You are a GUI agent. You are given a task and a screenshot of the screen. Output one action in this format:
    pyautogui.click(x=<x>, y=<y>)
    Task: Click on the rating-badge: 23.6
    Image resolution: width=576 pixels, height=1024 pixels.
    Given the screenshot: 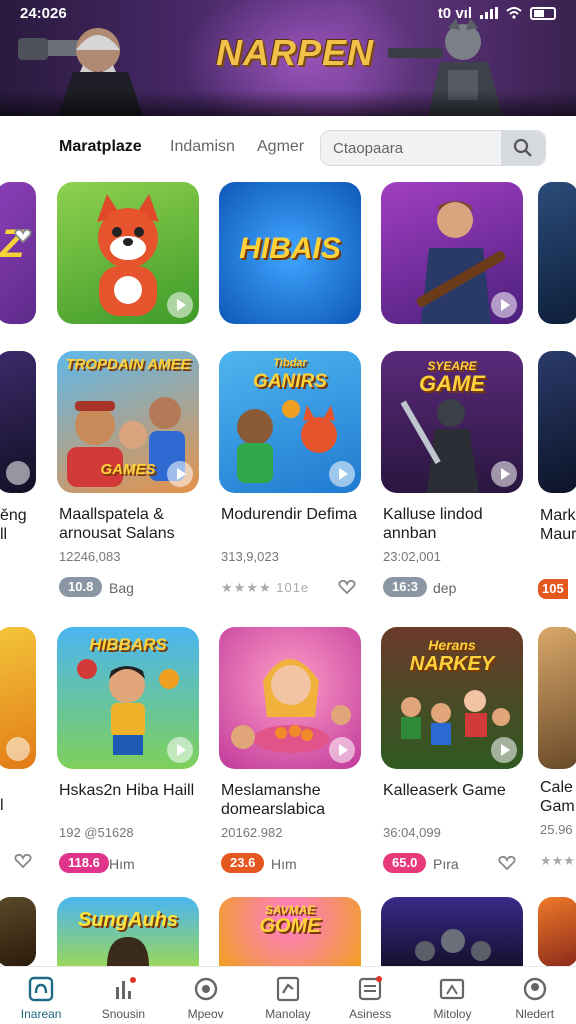 What is the action you would take?
    pyautogui.click(x=243, y=863)
    